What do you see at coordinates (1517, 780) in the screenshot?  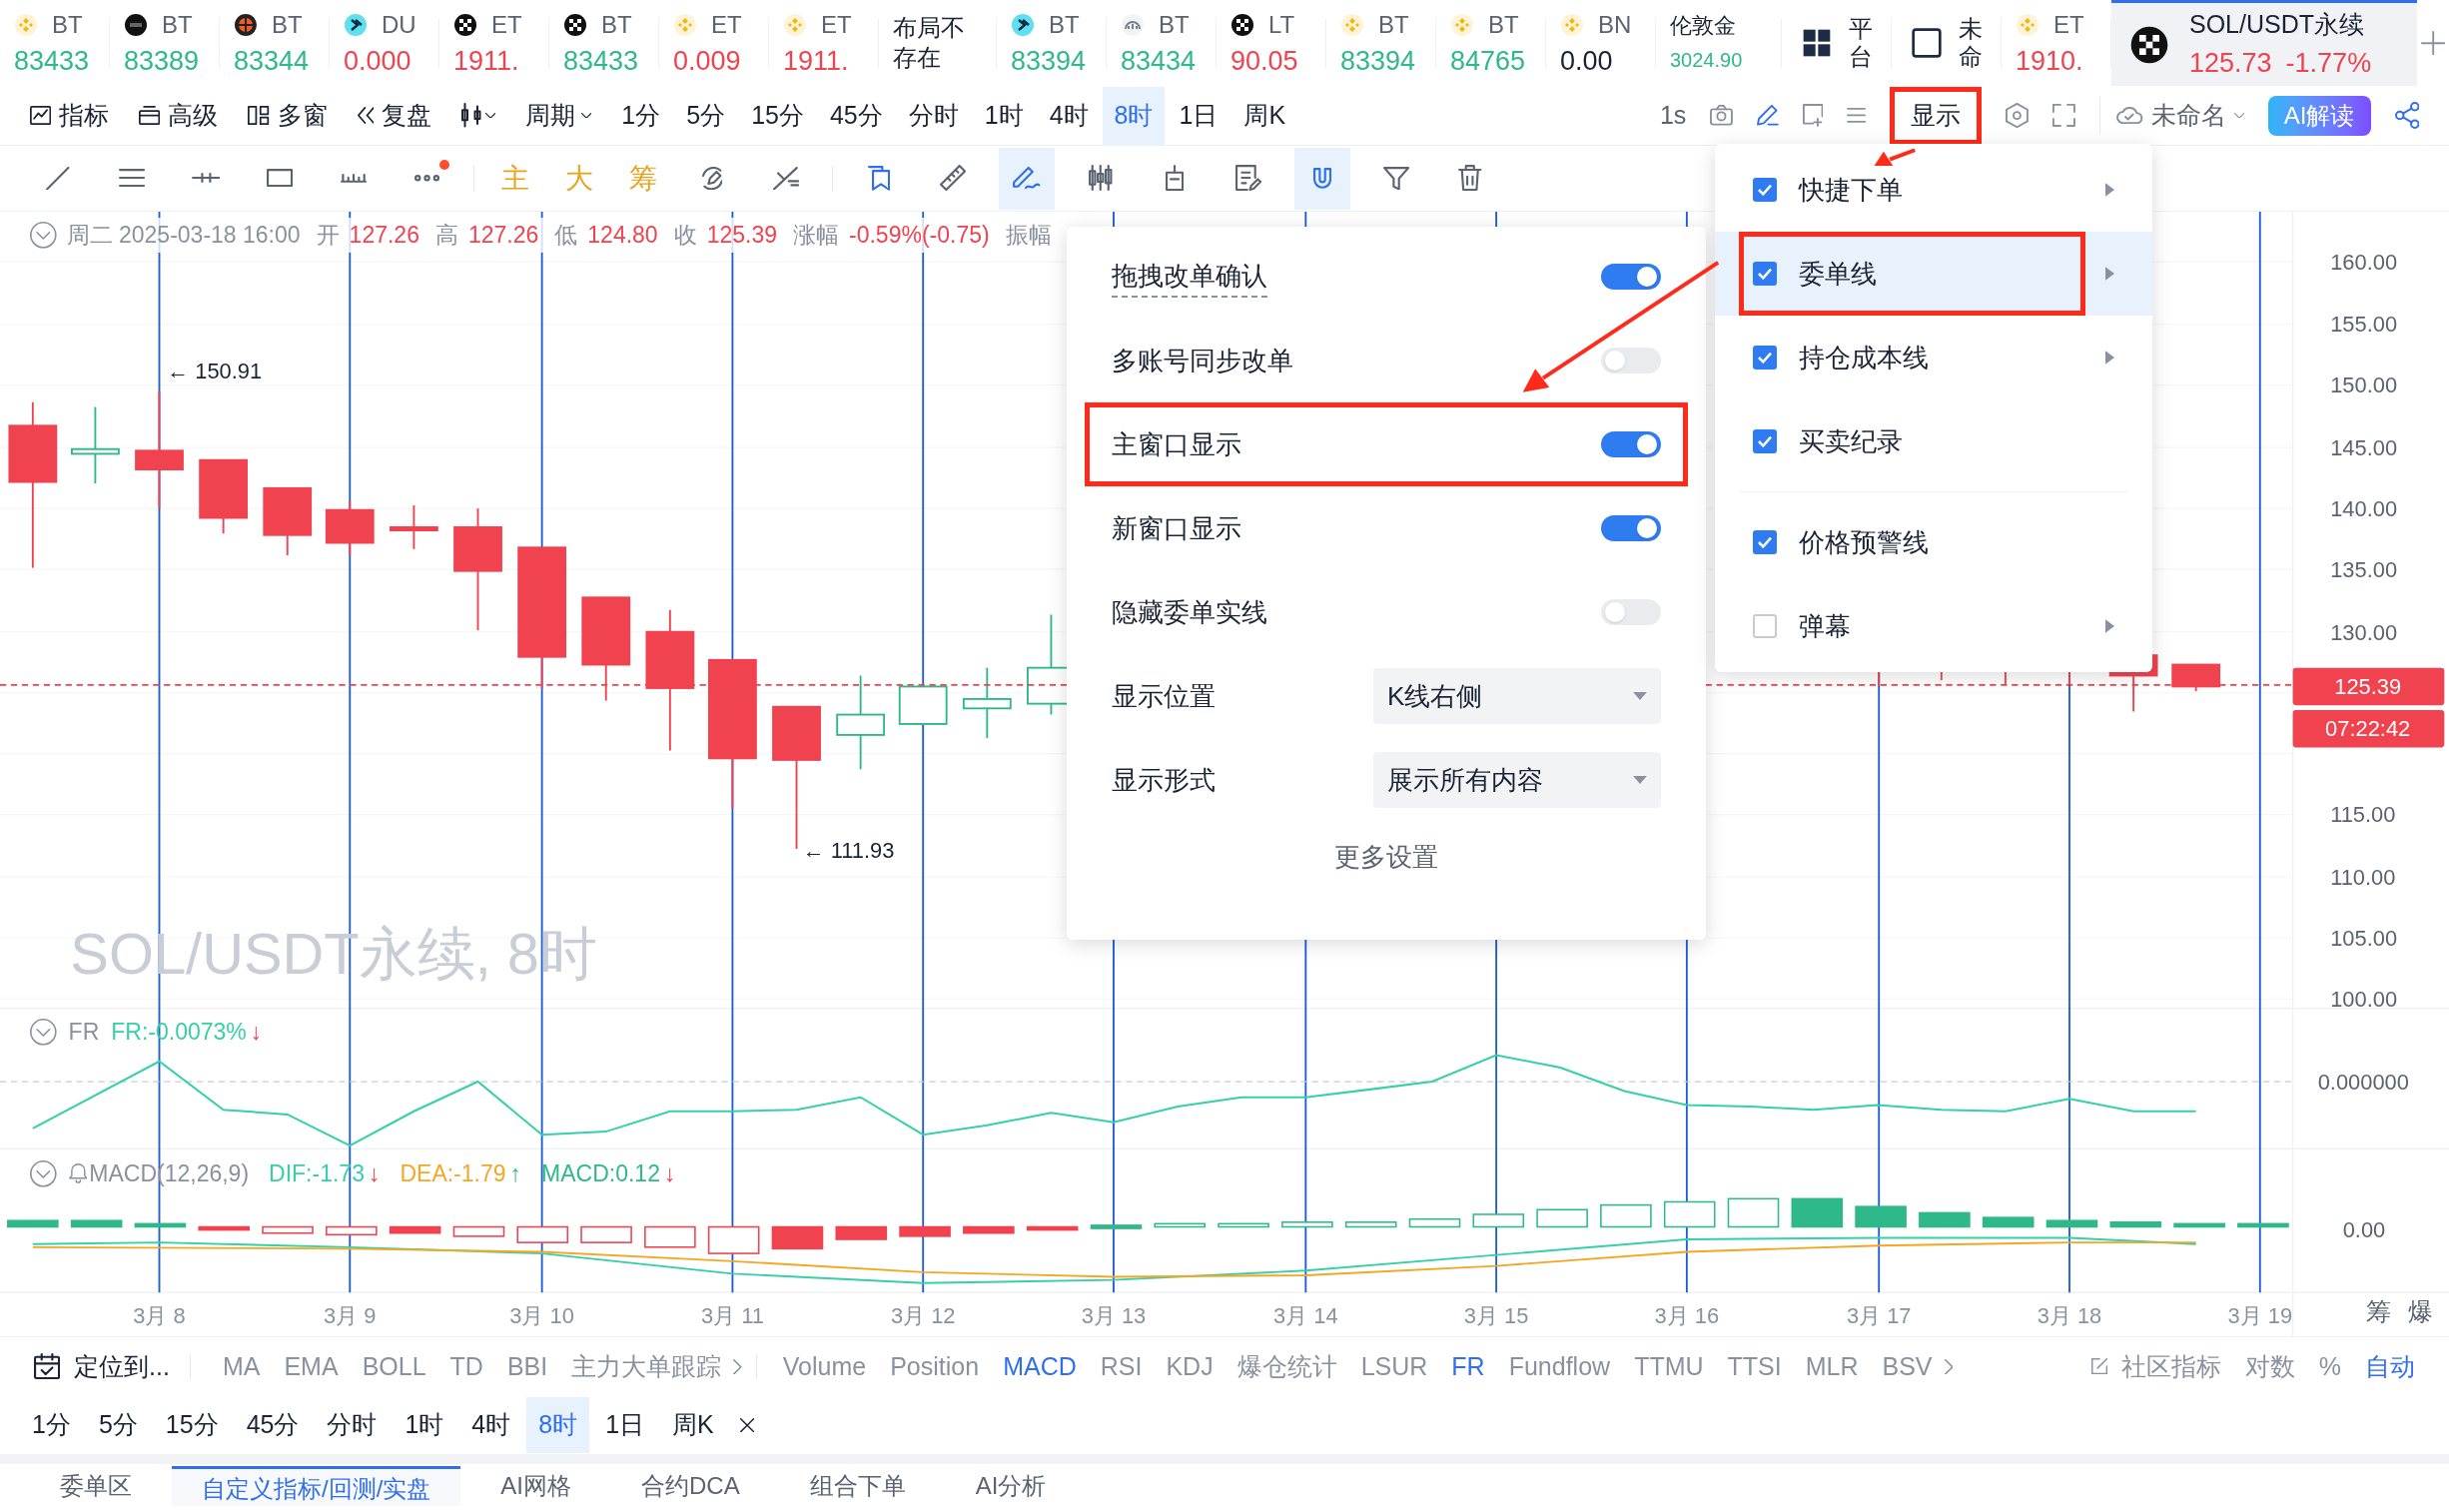 I see `select-field: 展示所有内容` at bounding box center [1517, 780].